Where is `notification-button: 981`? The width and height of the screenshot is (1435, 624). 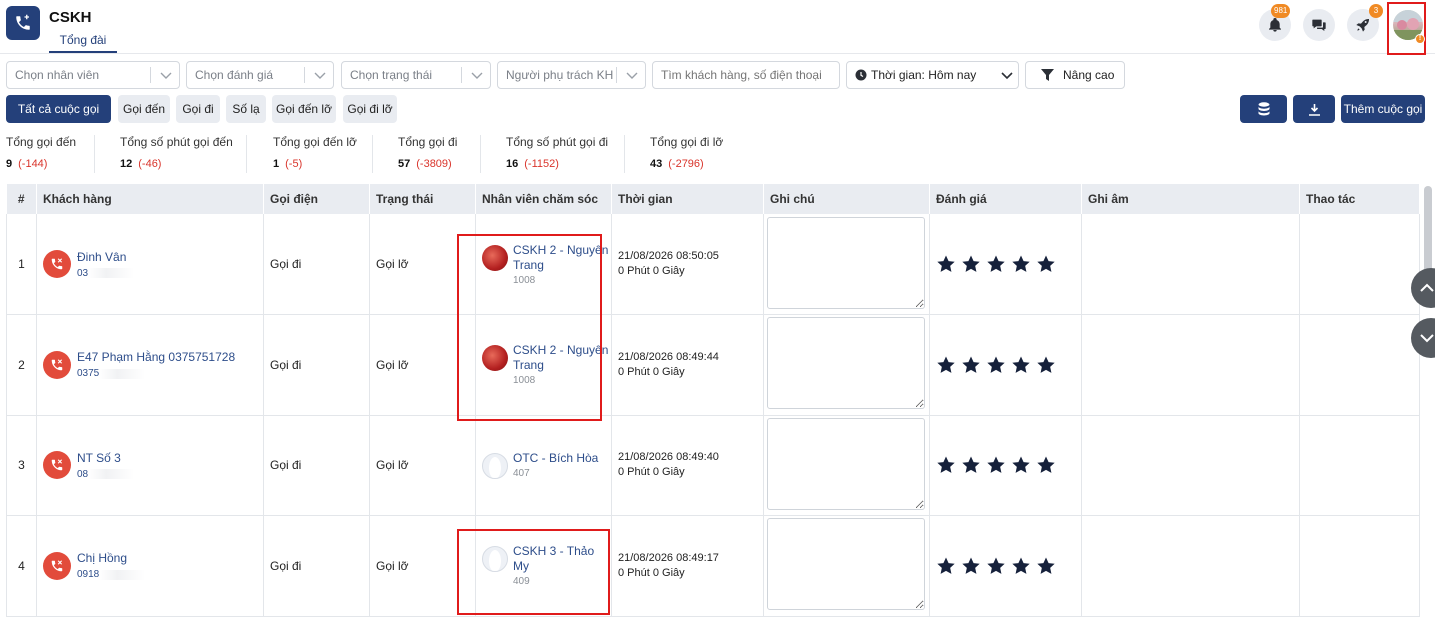 notification-button: 981 is located at coordinates (1275, 22).